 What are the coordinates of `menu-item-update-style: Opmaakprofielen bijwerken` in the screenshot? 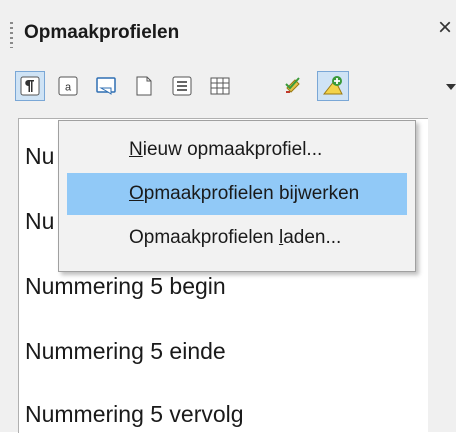 It's located at (237, 194).